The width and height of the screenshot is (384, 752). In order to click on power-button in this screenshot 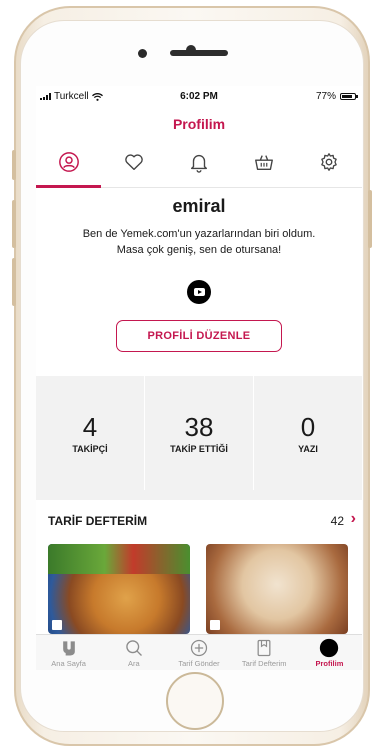, I will do `click(370, 219)`.